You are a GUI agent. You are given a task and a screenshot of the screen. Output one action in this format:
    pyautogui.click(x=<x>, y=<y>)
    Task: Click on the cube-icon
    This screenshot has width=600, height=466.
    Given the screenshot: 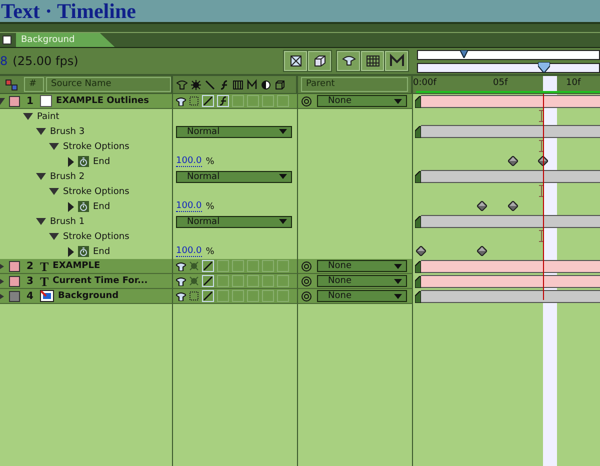 What is the action you would take?
    pyautogui.click(x=280, y=84)
    